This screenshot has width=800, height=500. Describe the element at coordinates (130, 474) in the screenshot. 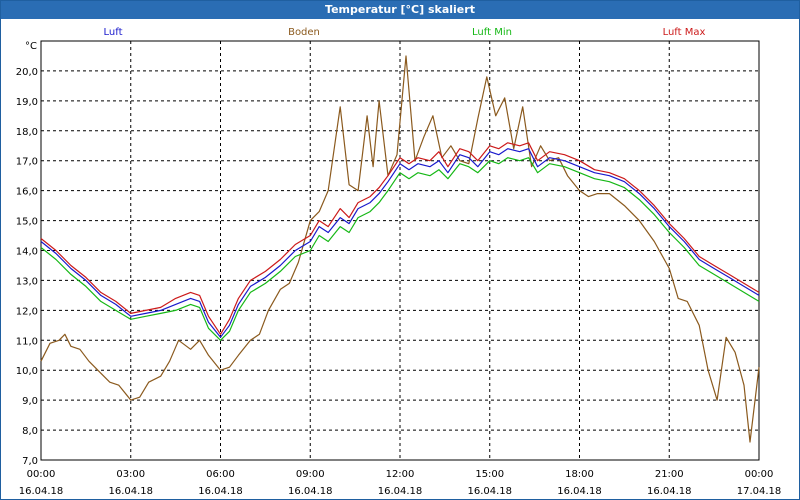

I see `x-tick-time-label: 03:00` at that location.